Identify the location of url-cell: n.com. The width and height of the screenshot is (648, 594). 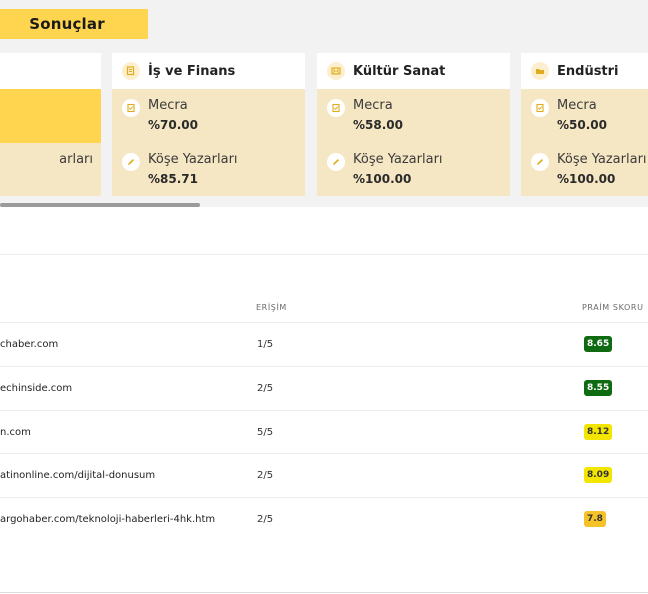
(15, 432).